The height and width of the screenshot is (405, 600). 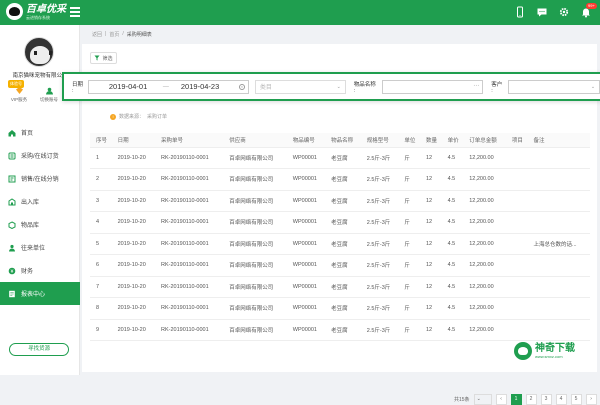 What do you see at coordinates (554, 86) in the screenshot?
I see `customer-select: ⌄` at bounding box center [554, 86].